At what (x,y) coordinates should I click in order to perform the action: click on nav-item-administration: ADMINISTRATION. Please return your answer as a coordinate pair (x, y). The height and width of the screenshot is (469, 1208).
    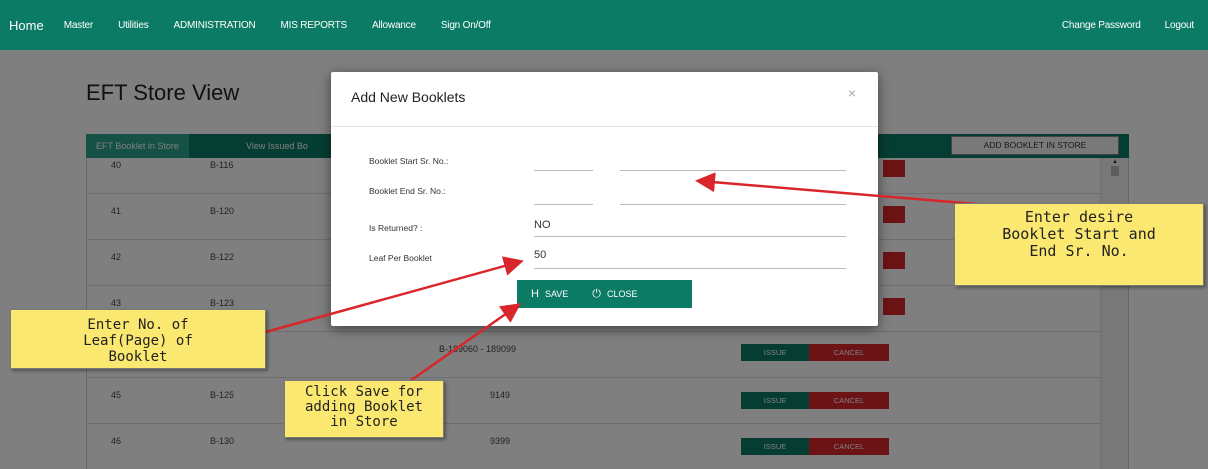
    Looking at the image, I should click on (215, 25).